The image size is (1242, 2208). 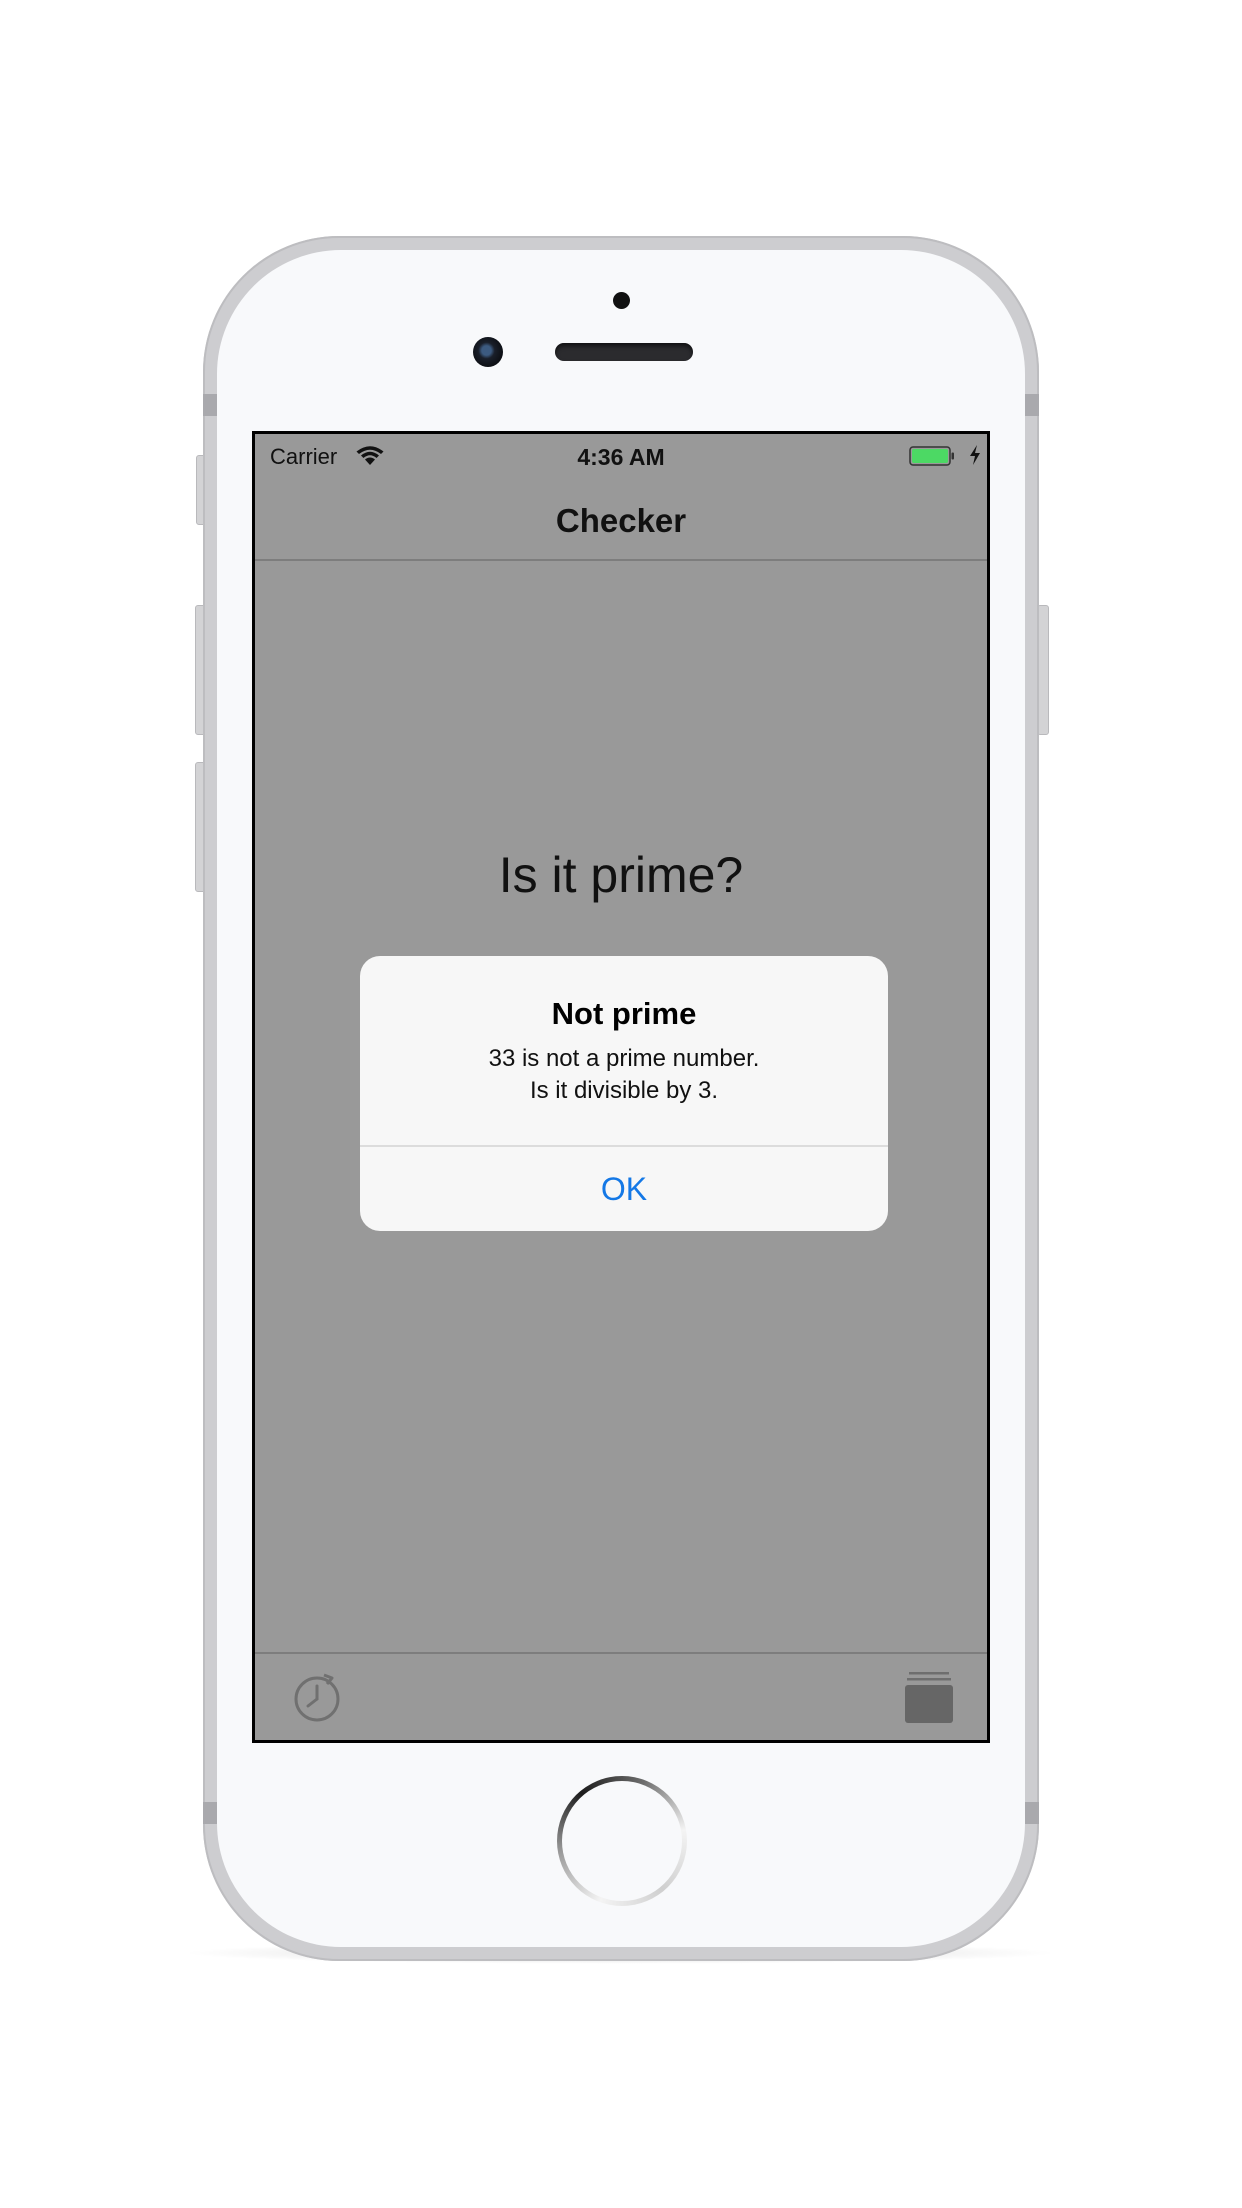 What do you see at coordinates (621, 457) in the screenshot?
I see `status-time: 4:36 AM` at bounding box center [621, 457].